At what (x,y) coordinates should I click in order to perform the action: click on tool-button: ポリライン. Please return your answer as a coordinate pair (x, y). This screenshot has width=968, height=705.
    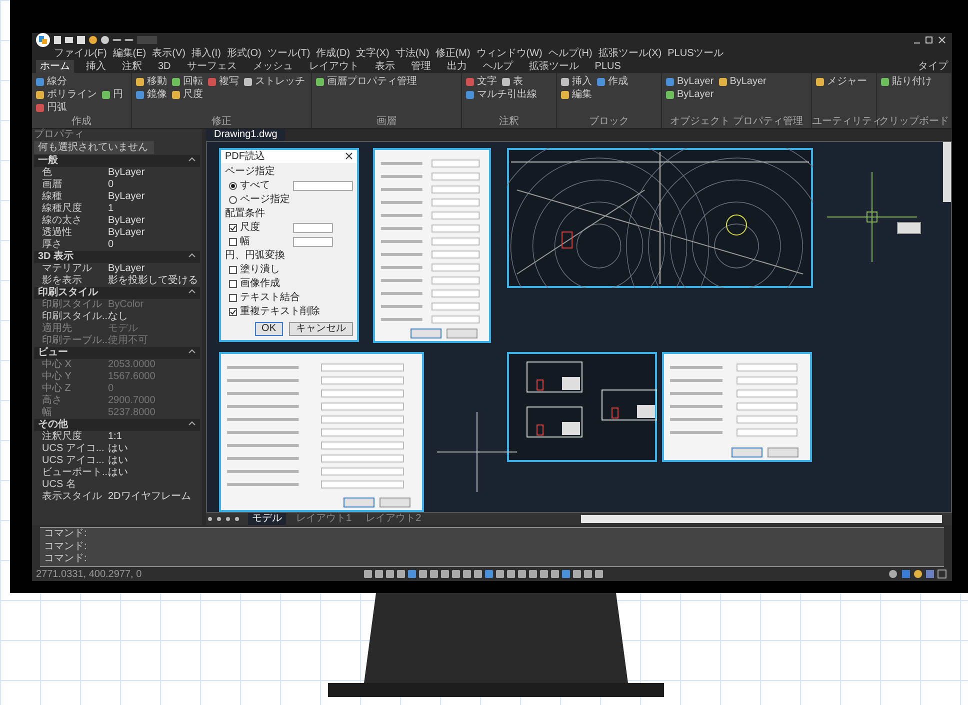
    Looking at the image, I should click on (72, 94).